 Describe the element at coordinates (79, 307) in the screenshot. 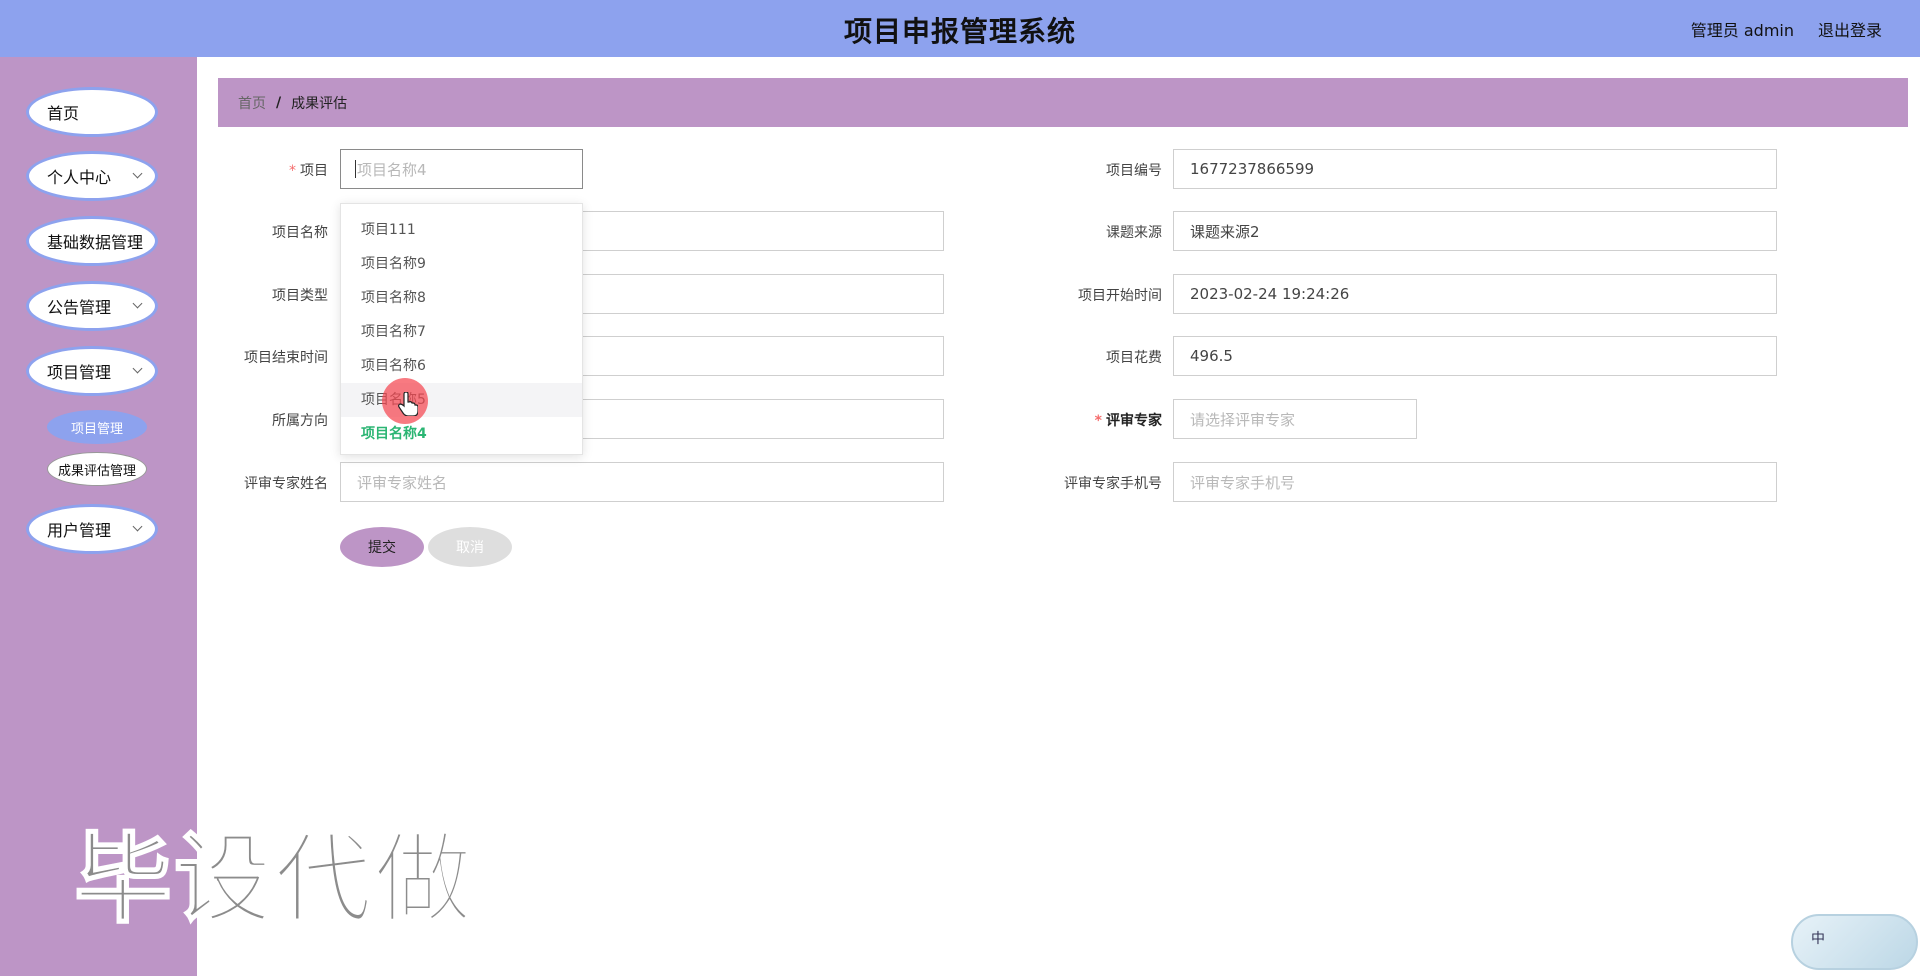

I see `sidebar-item-label: 公告管理` at that location.